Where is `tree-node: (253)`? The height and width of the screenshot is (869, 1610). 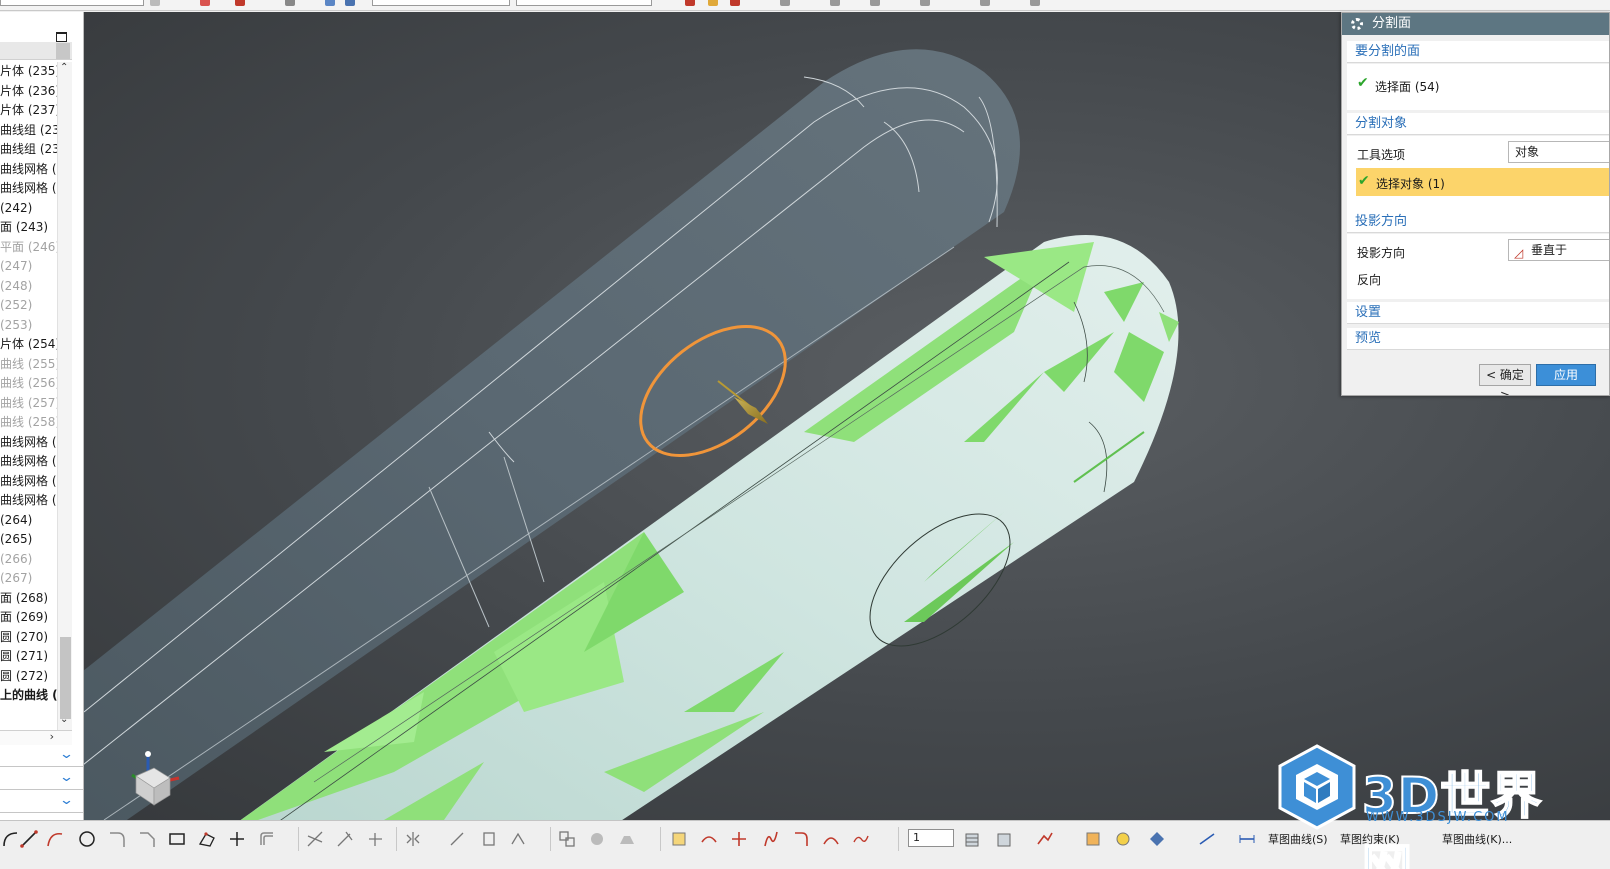
tree-node: (253) is located at coordinates (28, 326).